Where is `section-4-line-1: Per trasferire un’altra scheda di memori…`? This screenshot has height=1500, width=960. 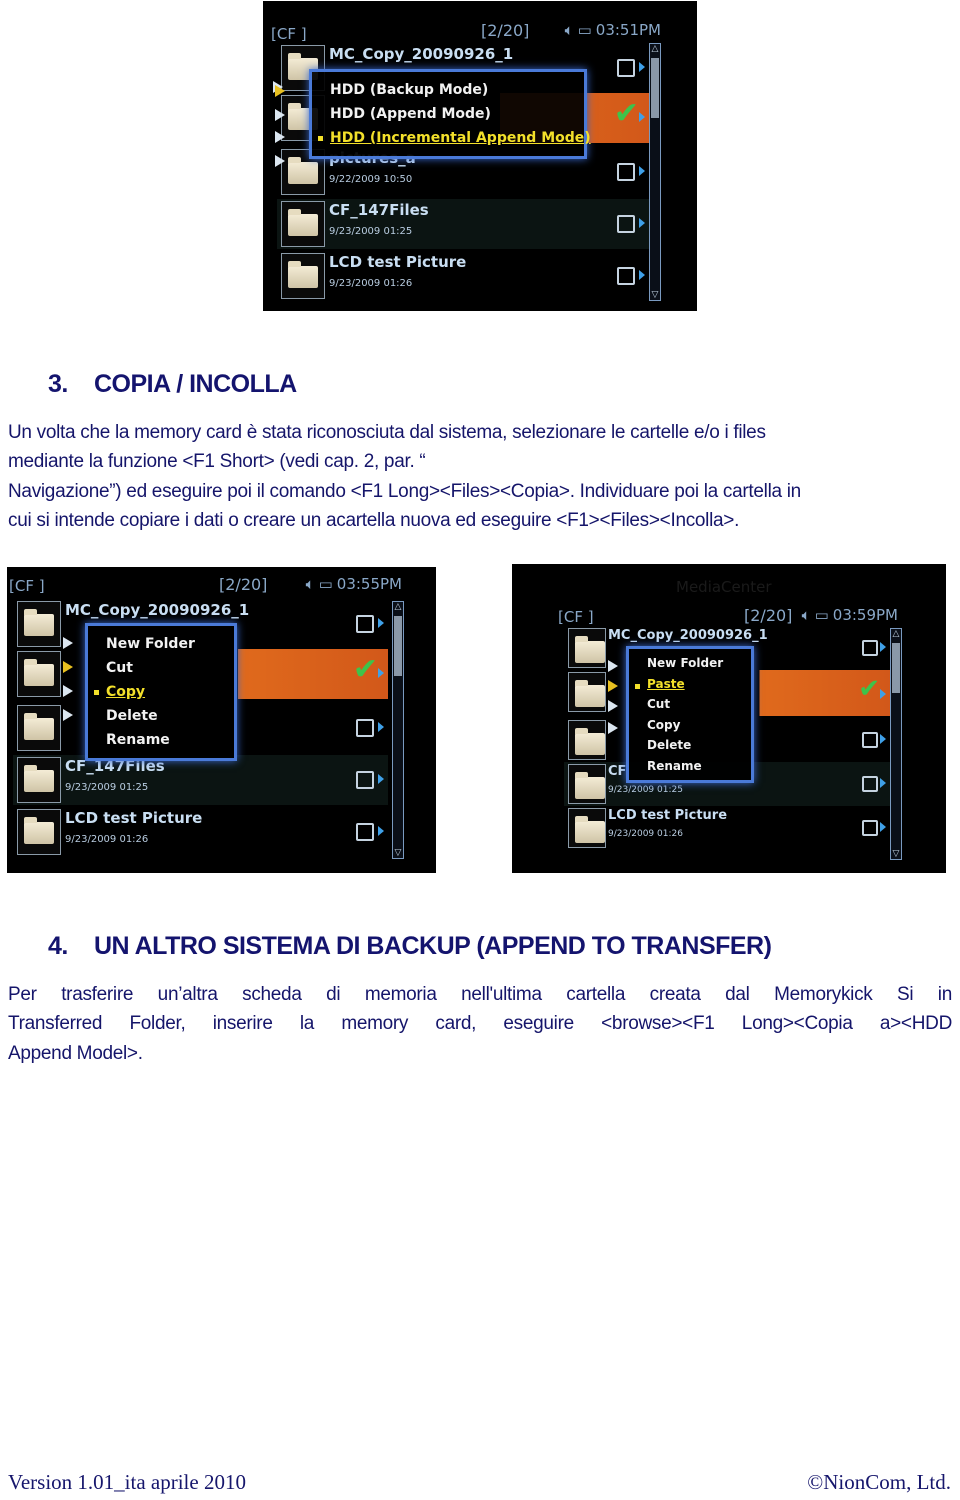
section-4-line-1: Per trasferire un’altra scheda di memori… is located at coordinates (480, 994).